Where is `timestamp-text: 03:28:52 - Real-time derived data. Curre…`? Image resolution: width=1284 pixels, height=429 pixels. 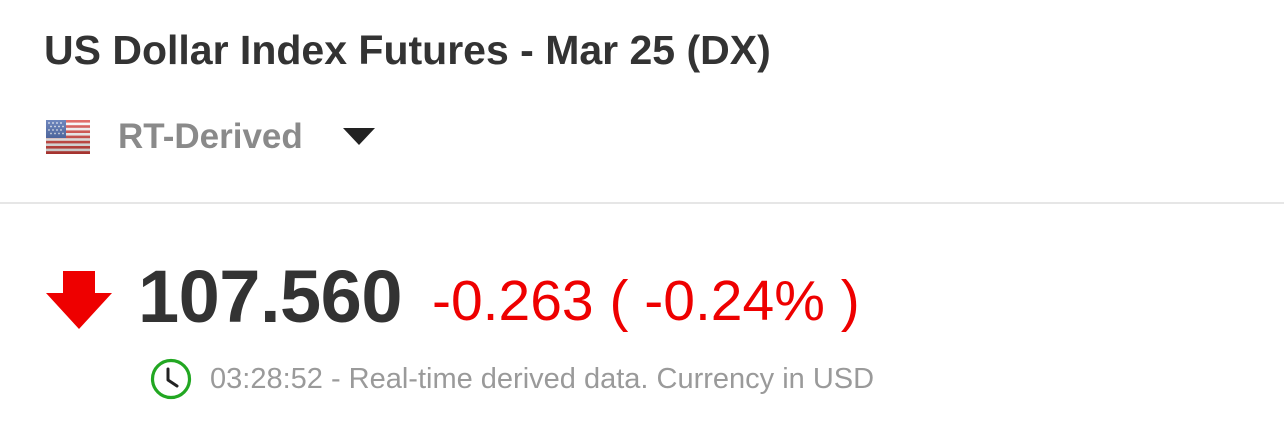
timestamp-text: 03:28:52 - Real-time derived data. Curre… is located at coordinates (542, 378).